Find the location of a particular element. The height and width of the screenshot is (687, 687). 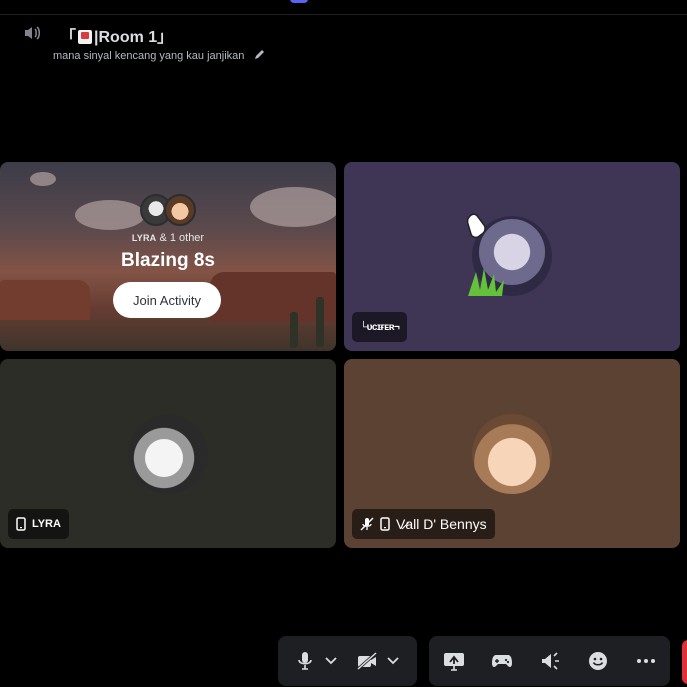

gamepad-icon is located at coordinates (502, 661).